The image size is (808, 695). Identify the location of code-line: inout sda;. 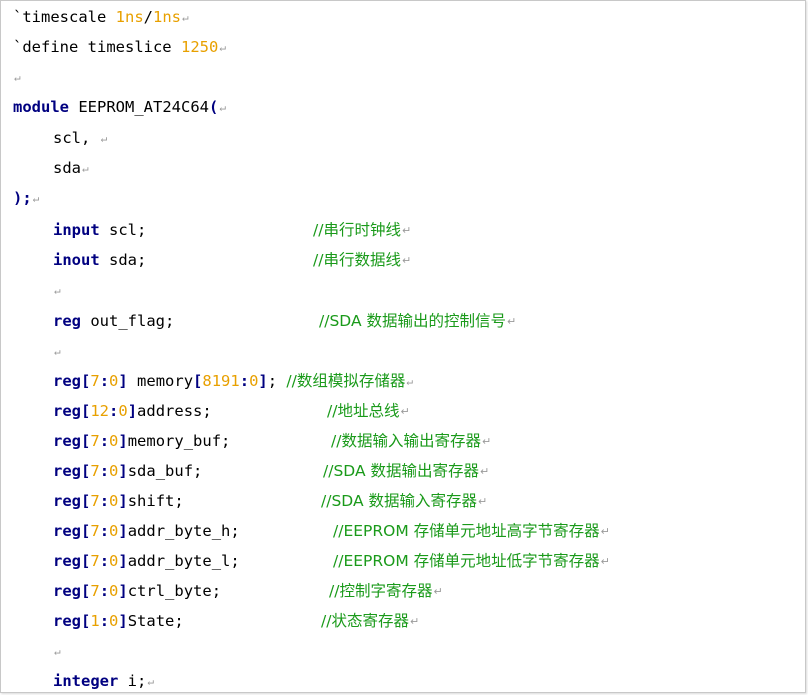
(100, 260).